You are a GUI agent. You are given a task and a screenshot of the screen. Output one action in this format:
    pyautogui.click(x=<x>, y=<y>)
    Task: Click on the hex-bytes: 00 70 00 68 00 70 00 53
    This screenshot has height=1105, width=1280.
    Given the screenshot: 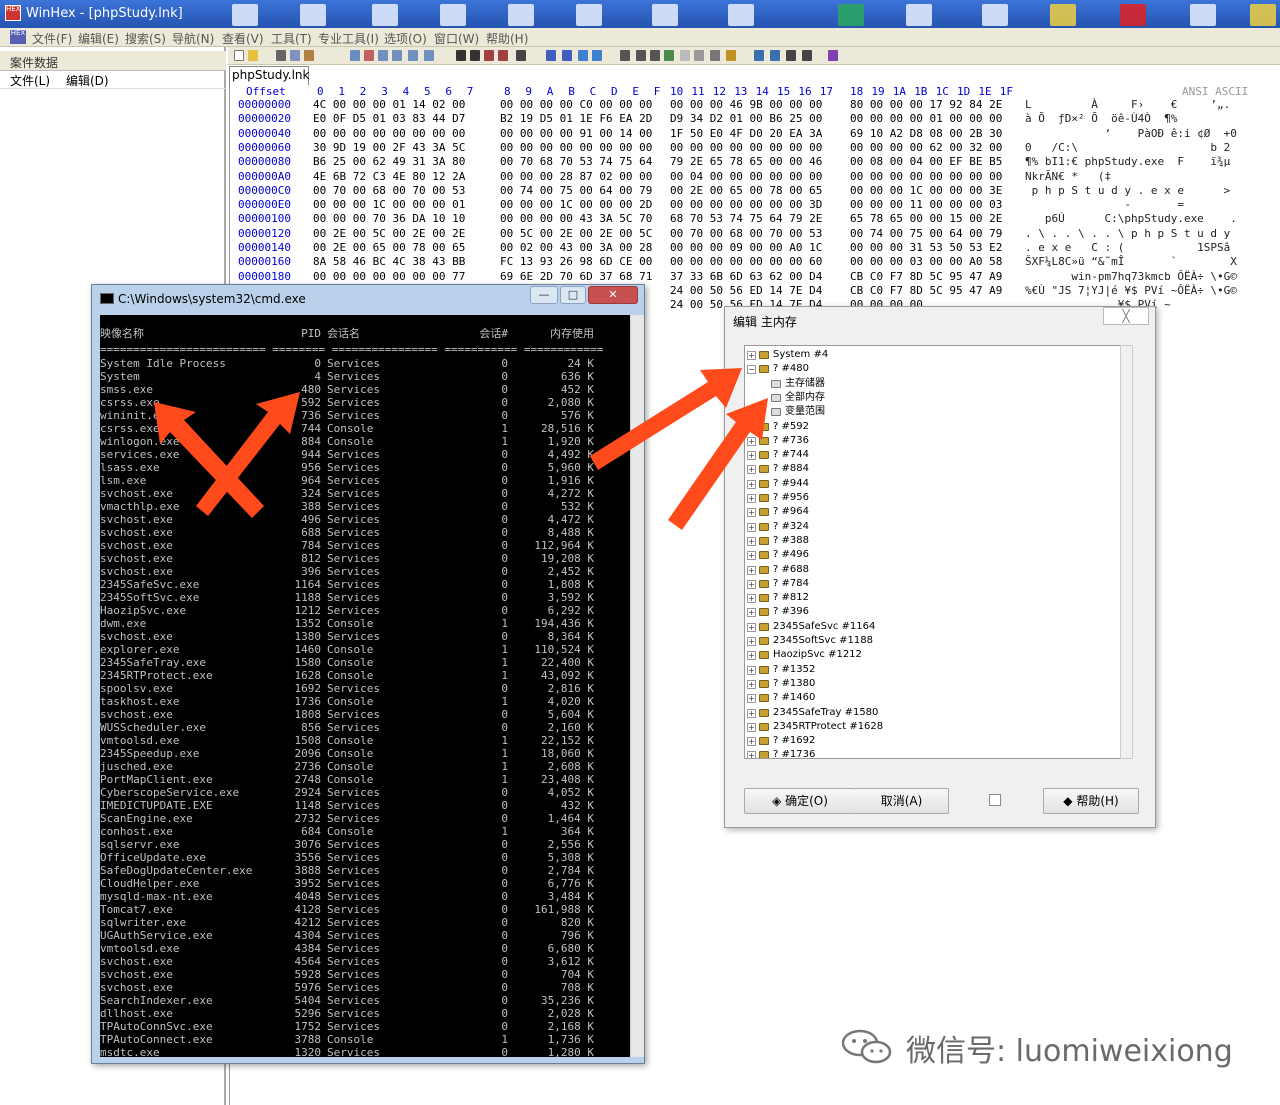 What is the action you would take?
    pyautogui.click(x=746, y=233)
    